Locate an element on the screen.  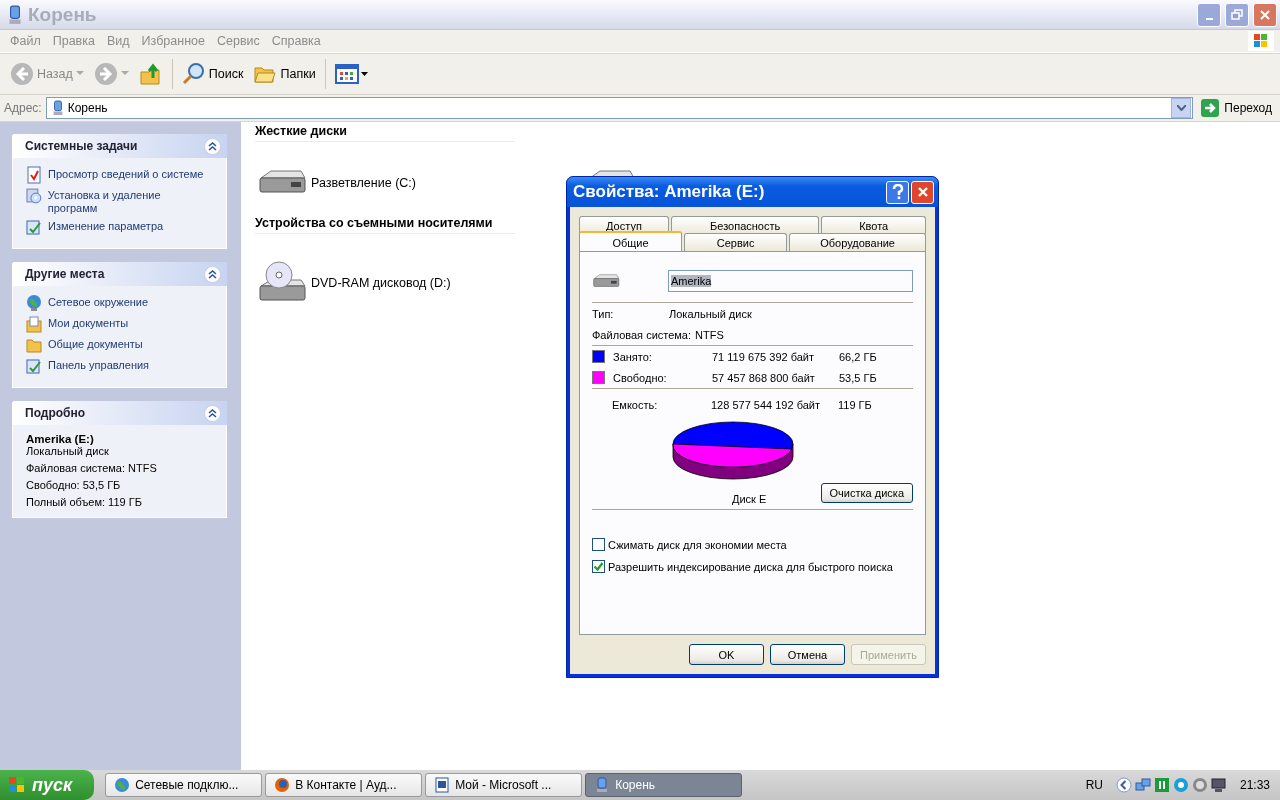
circle-tray-icon is located at coordinates (1180, 785).